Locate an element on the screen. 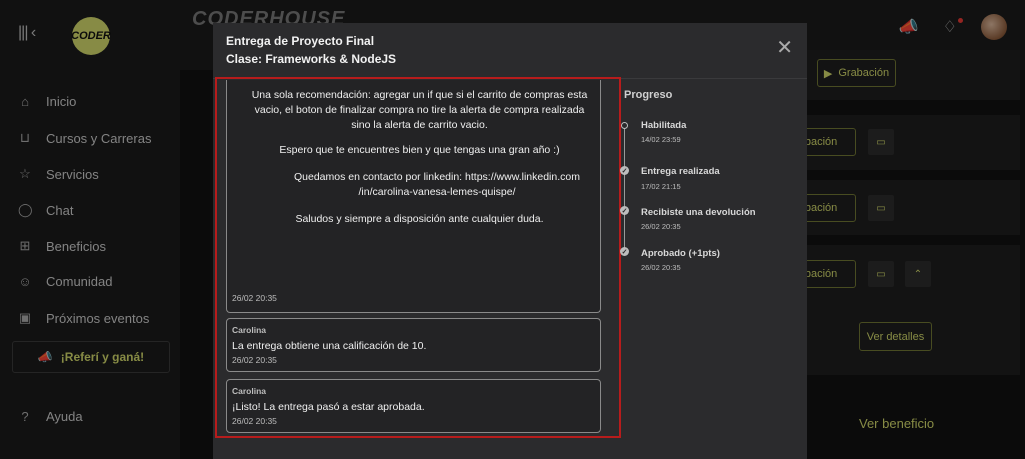 The image size is (1025, 459). step-date: 14/02 23:59 is located at coordinates (661, 139).